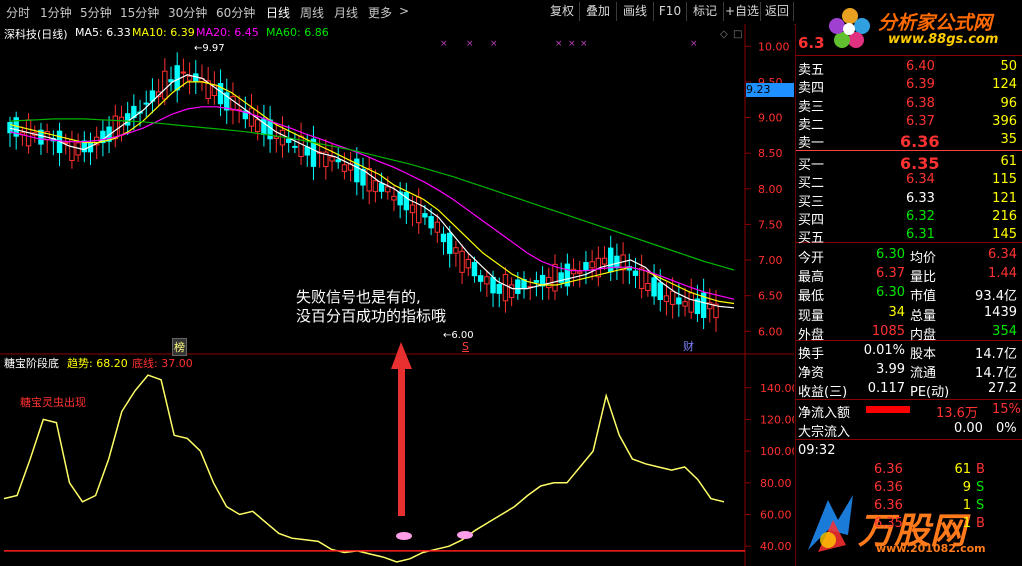 The image size is (1022, 566). Describe the element at coordinates (811, 43) in the screenshot. I see `current-price-header: 6.3` at that location.